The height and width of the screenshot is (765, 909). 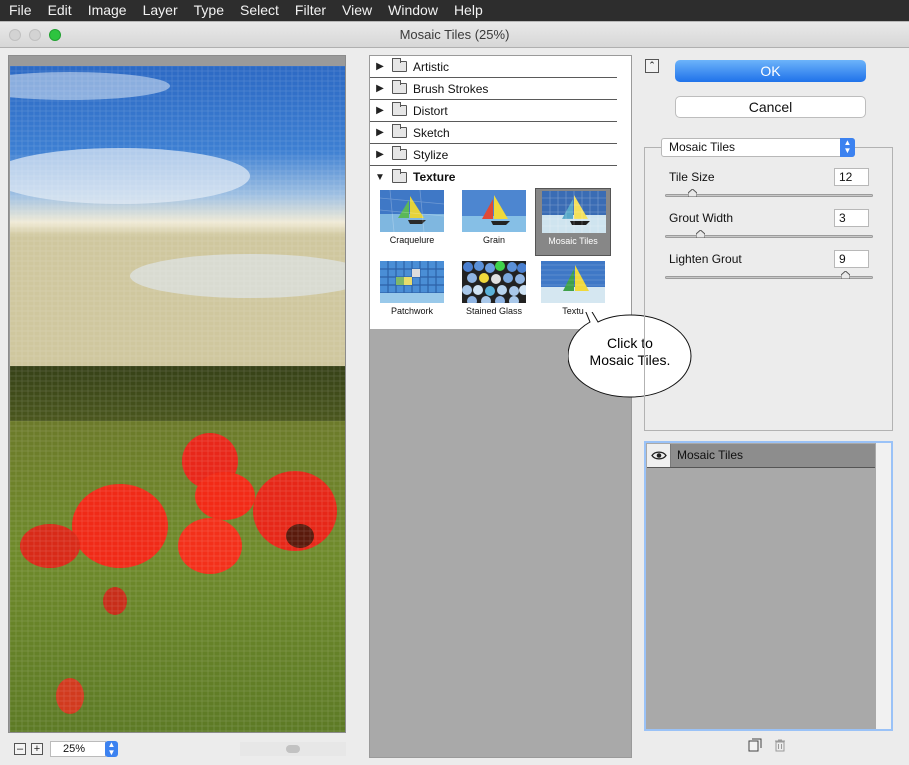 What do you see at coordinates (652, 66) in the screenshot?
I see `collapse-browser-button: ⌃` at bounding box center [652, 66].